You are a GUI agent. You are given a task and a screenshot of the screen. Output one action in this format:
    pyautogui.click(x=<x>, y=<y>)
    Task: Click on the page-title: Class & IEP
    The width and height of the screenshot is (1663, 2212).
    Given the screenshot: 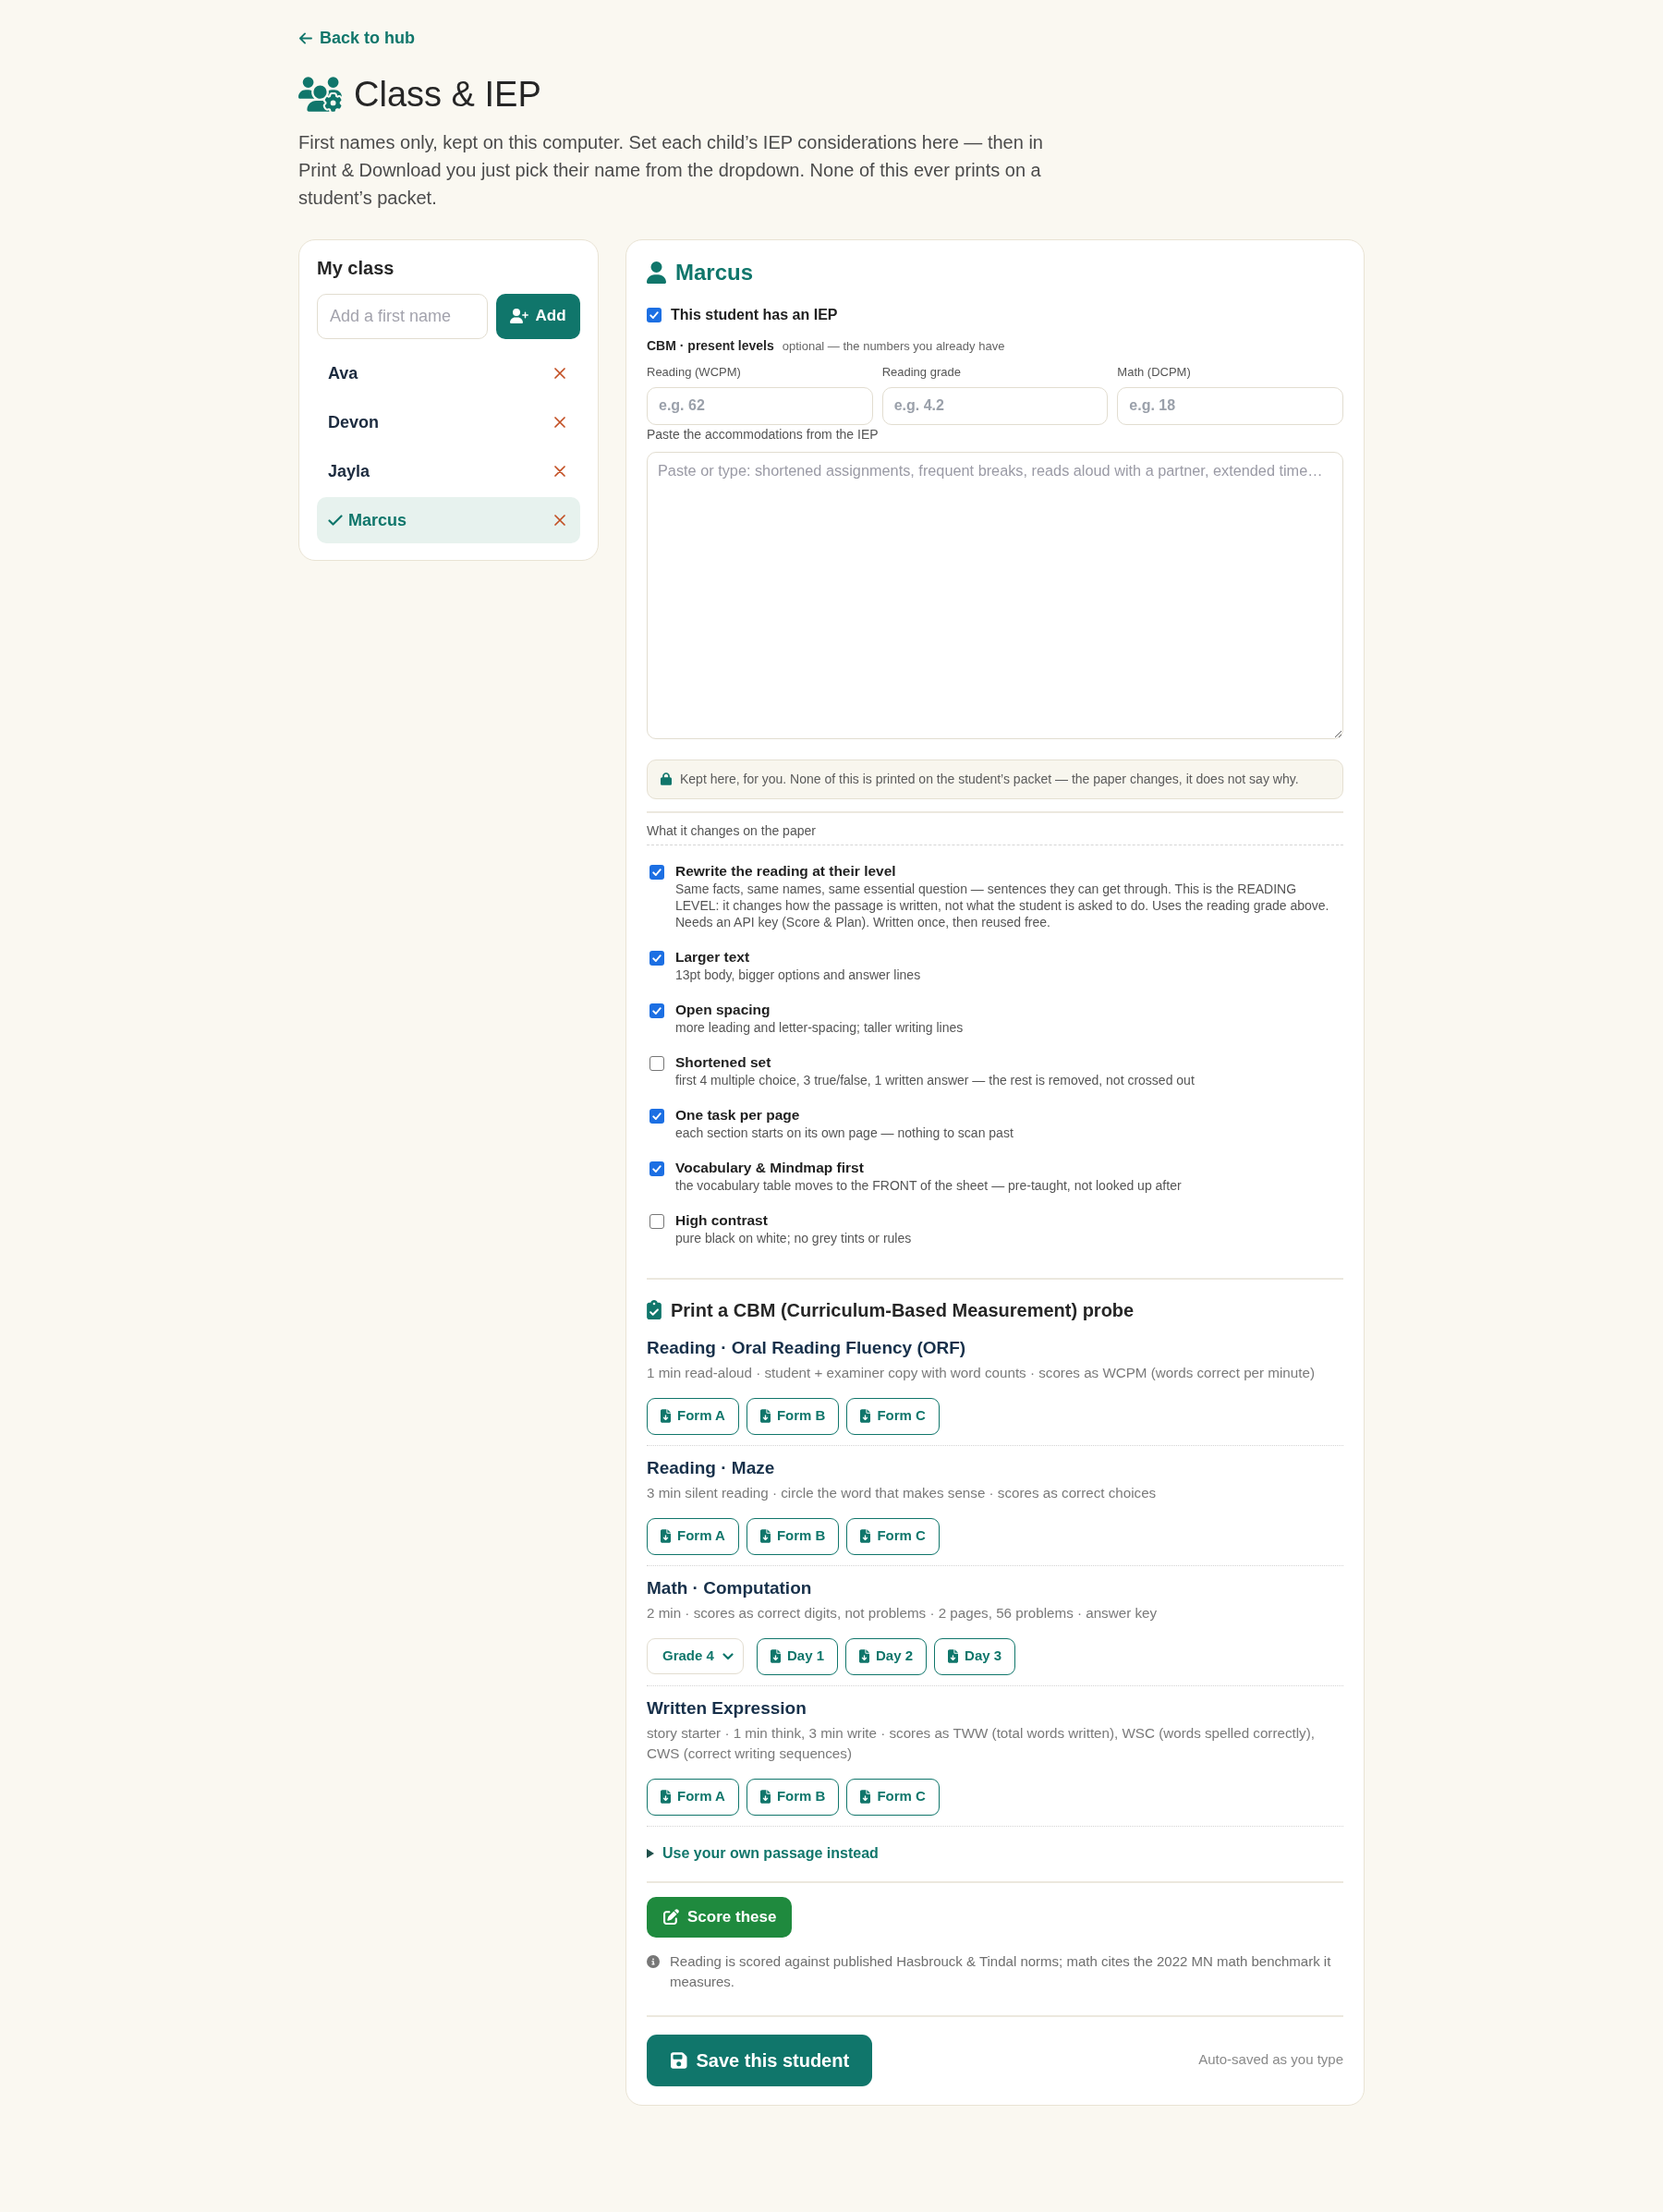 What is the action you would take?
    pyautogui.click(x=447, y=94)
    